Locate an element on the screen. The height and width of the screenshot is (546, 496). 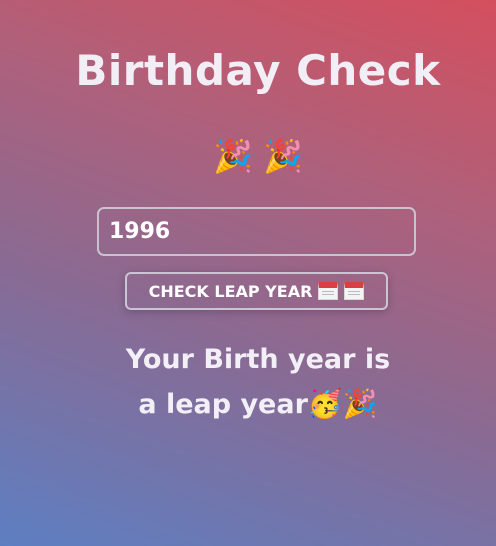
check-leap-year-label: CHECK LEAP YEAR is located at coordinates (230, 291).